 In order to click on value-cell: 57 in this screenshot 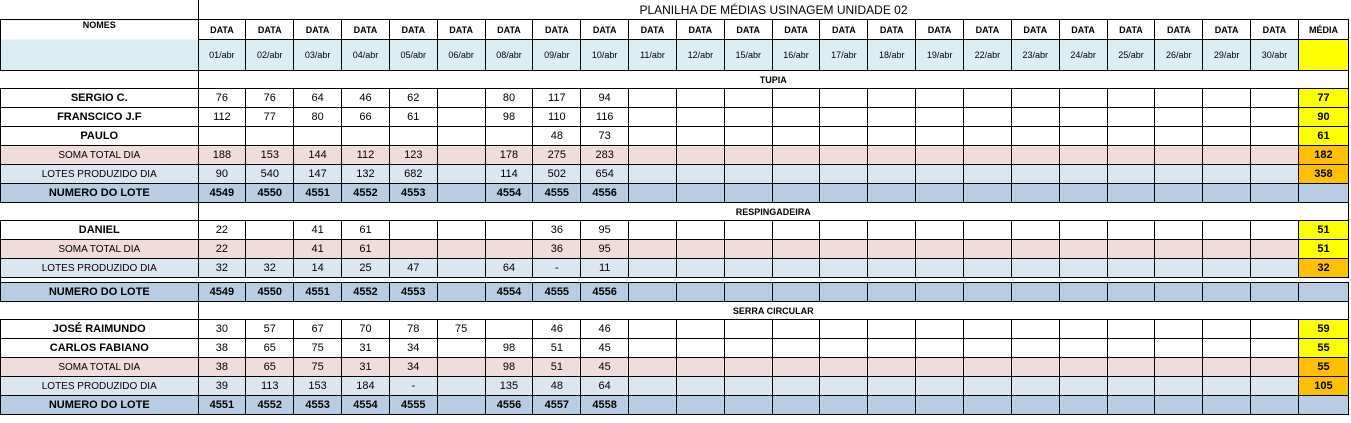, I will do `click(270, 329)`.